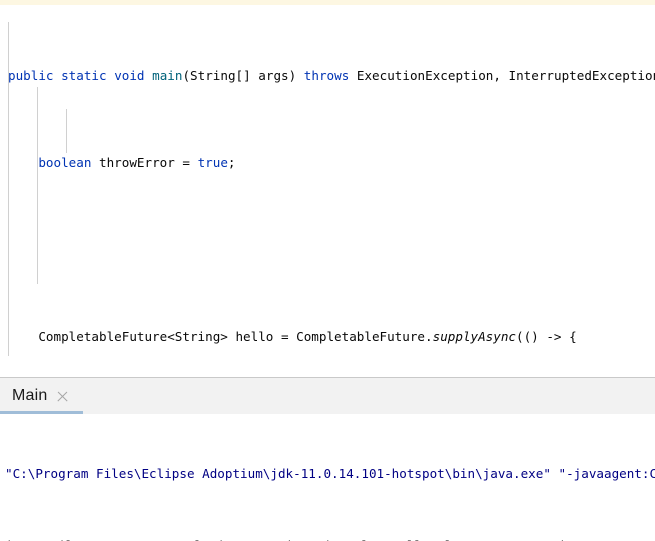 The image size is (655, 541). I want to click on token-keyword: true, so click(212, 162).